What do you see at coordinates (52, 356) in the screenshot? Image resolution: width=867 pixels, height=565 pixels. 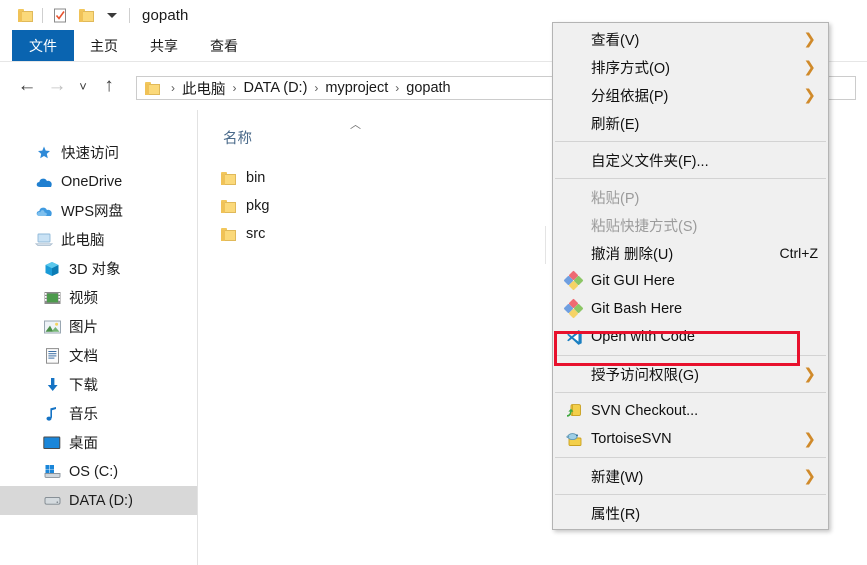 I see `documents-icon` at bounding box center [52, 356].